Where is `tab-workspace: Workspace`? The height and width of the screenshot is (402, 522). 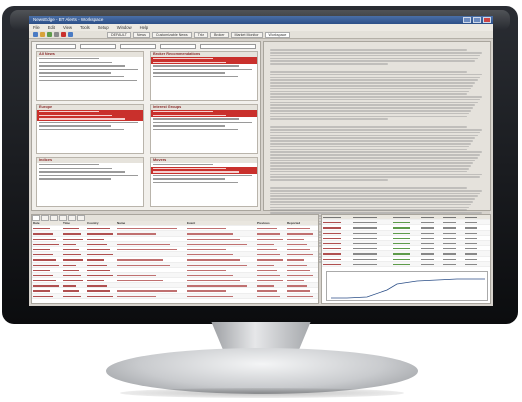 tab-workspace: Workspace is located at coordinates (277, 34).